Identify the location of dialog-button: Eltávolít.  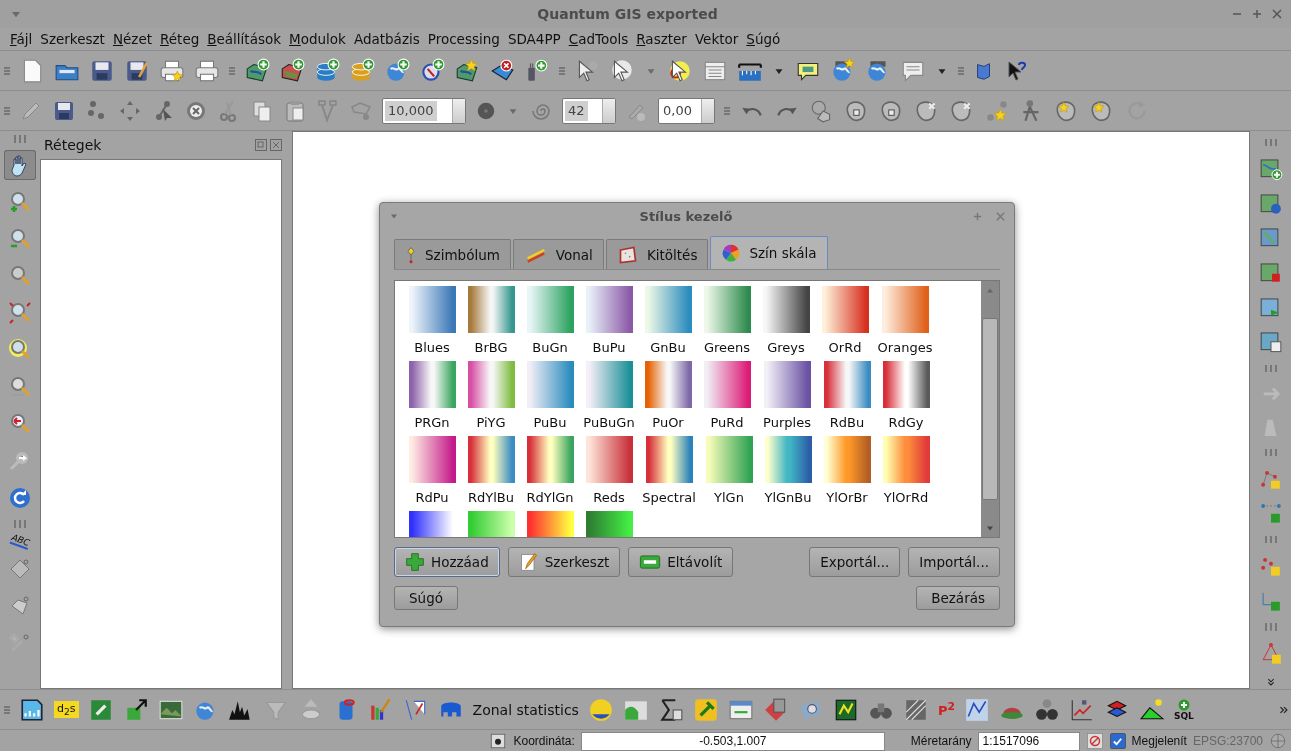
(681, 562).